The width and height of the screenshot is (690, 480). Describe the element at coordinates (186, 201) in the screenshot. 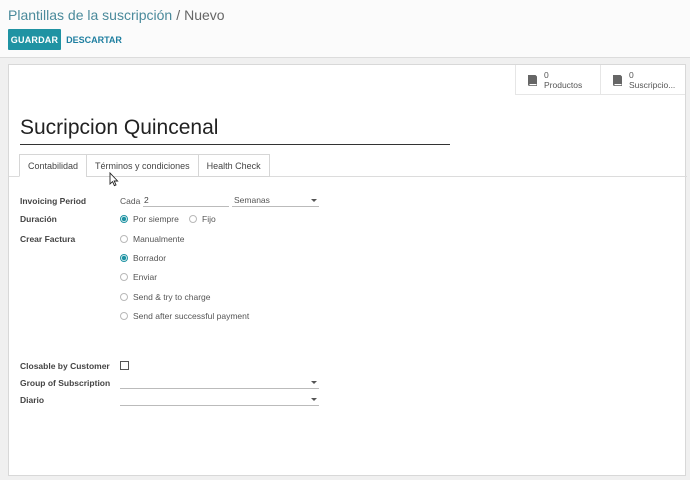

I see `invoicing-period-input: 2` at that location.